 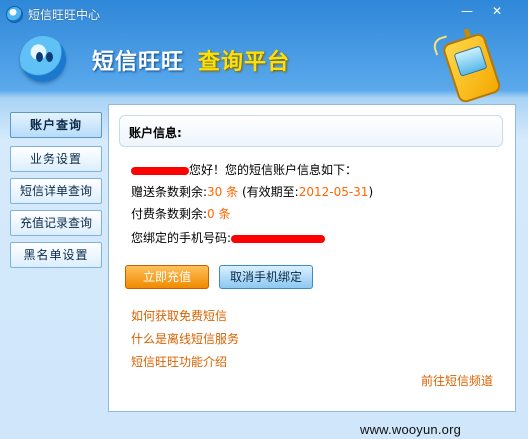 I want to click on sidebar-item-label: 账户查询, so click(x=55, y=125).